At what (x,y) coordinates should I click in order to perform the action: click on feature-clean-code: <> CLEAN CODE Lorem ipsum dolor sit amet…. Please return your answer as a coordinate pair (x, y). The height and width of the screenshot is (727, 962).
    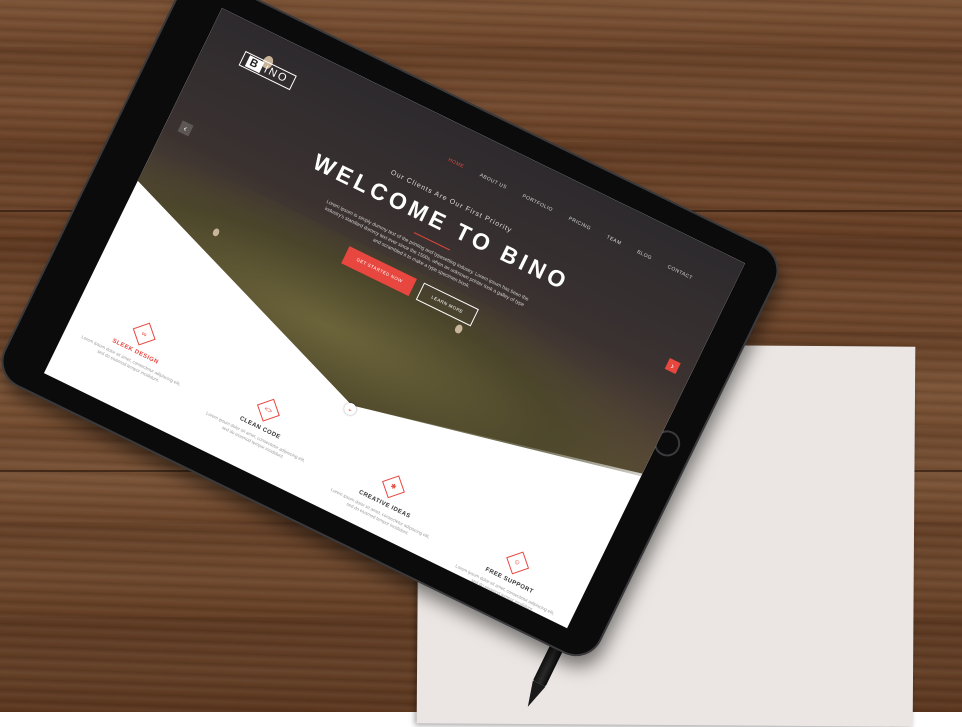
    Looking at the image, I should click on (256, 436).